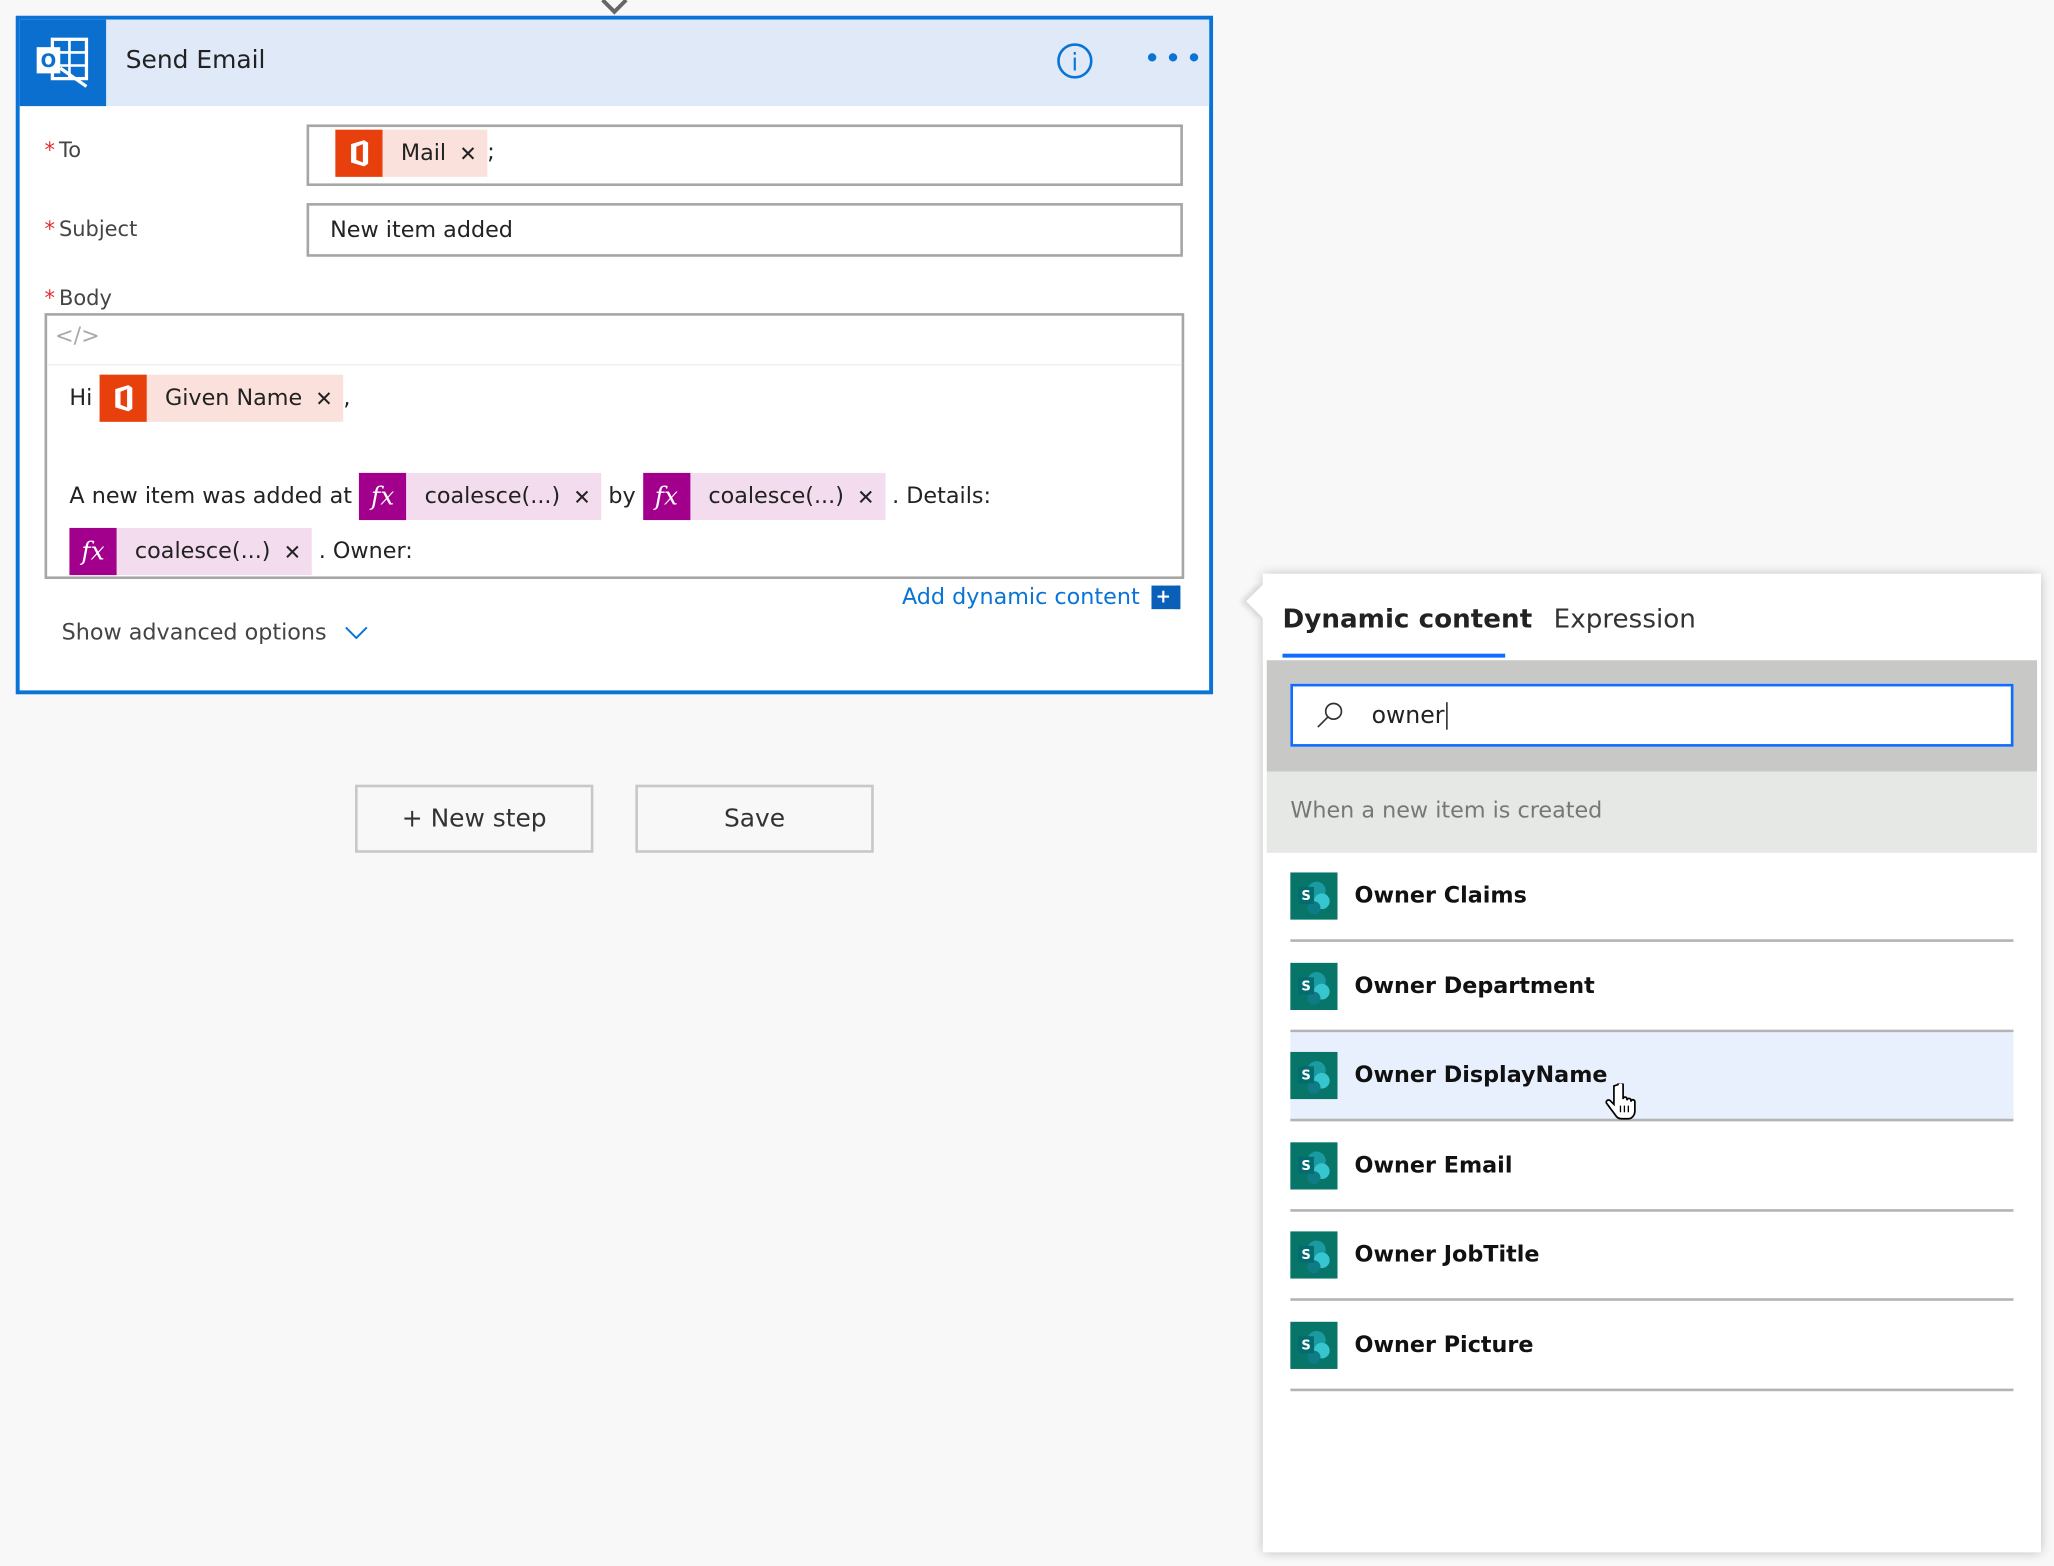 The height and width of the screenshot is (1566, 2054). I want to click on dynamic-content-item: S Owner DisplayName, so click(1652, 1077).